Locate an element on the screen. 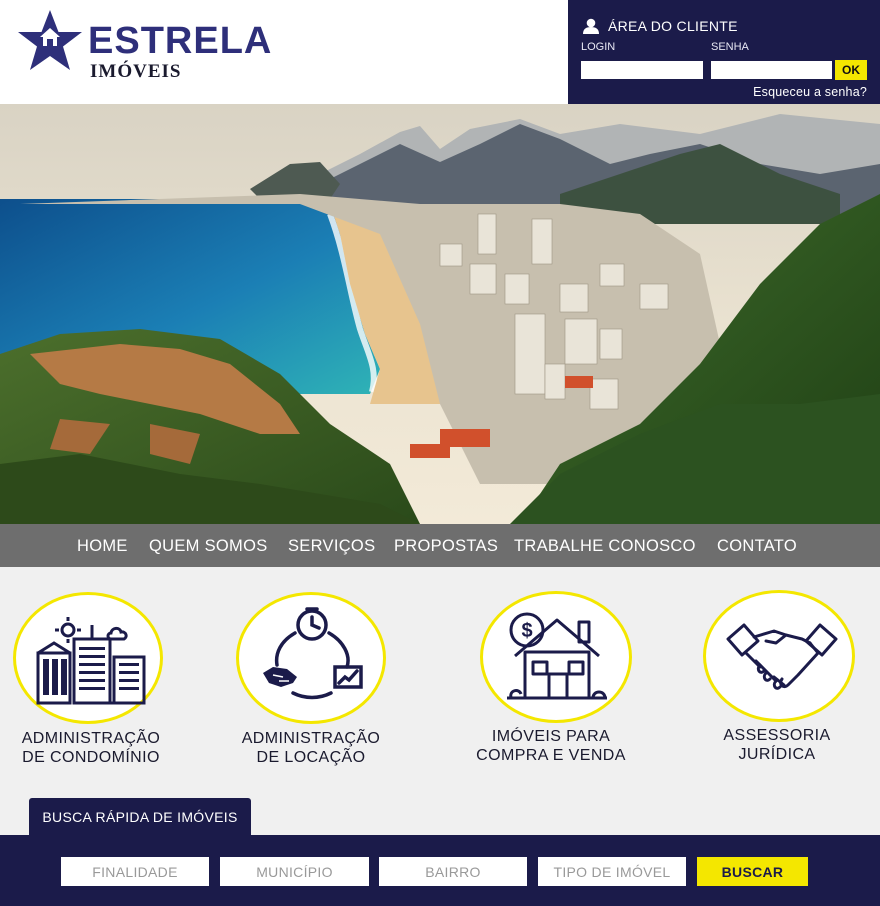  service-juridica-card is located at coordinates (779, 656).